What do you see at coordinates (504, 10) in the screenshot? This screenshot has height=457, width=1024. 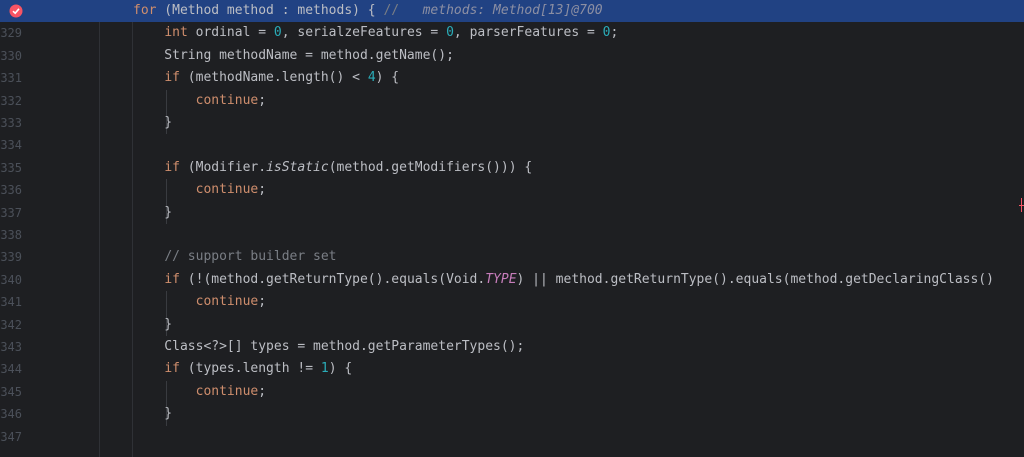 I see `inline-debug-value: methods: Method[13]@700` at bounding box center [504, 10].